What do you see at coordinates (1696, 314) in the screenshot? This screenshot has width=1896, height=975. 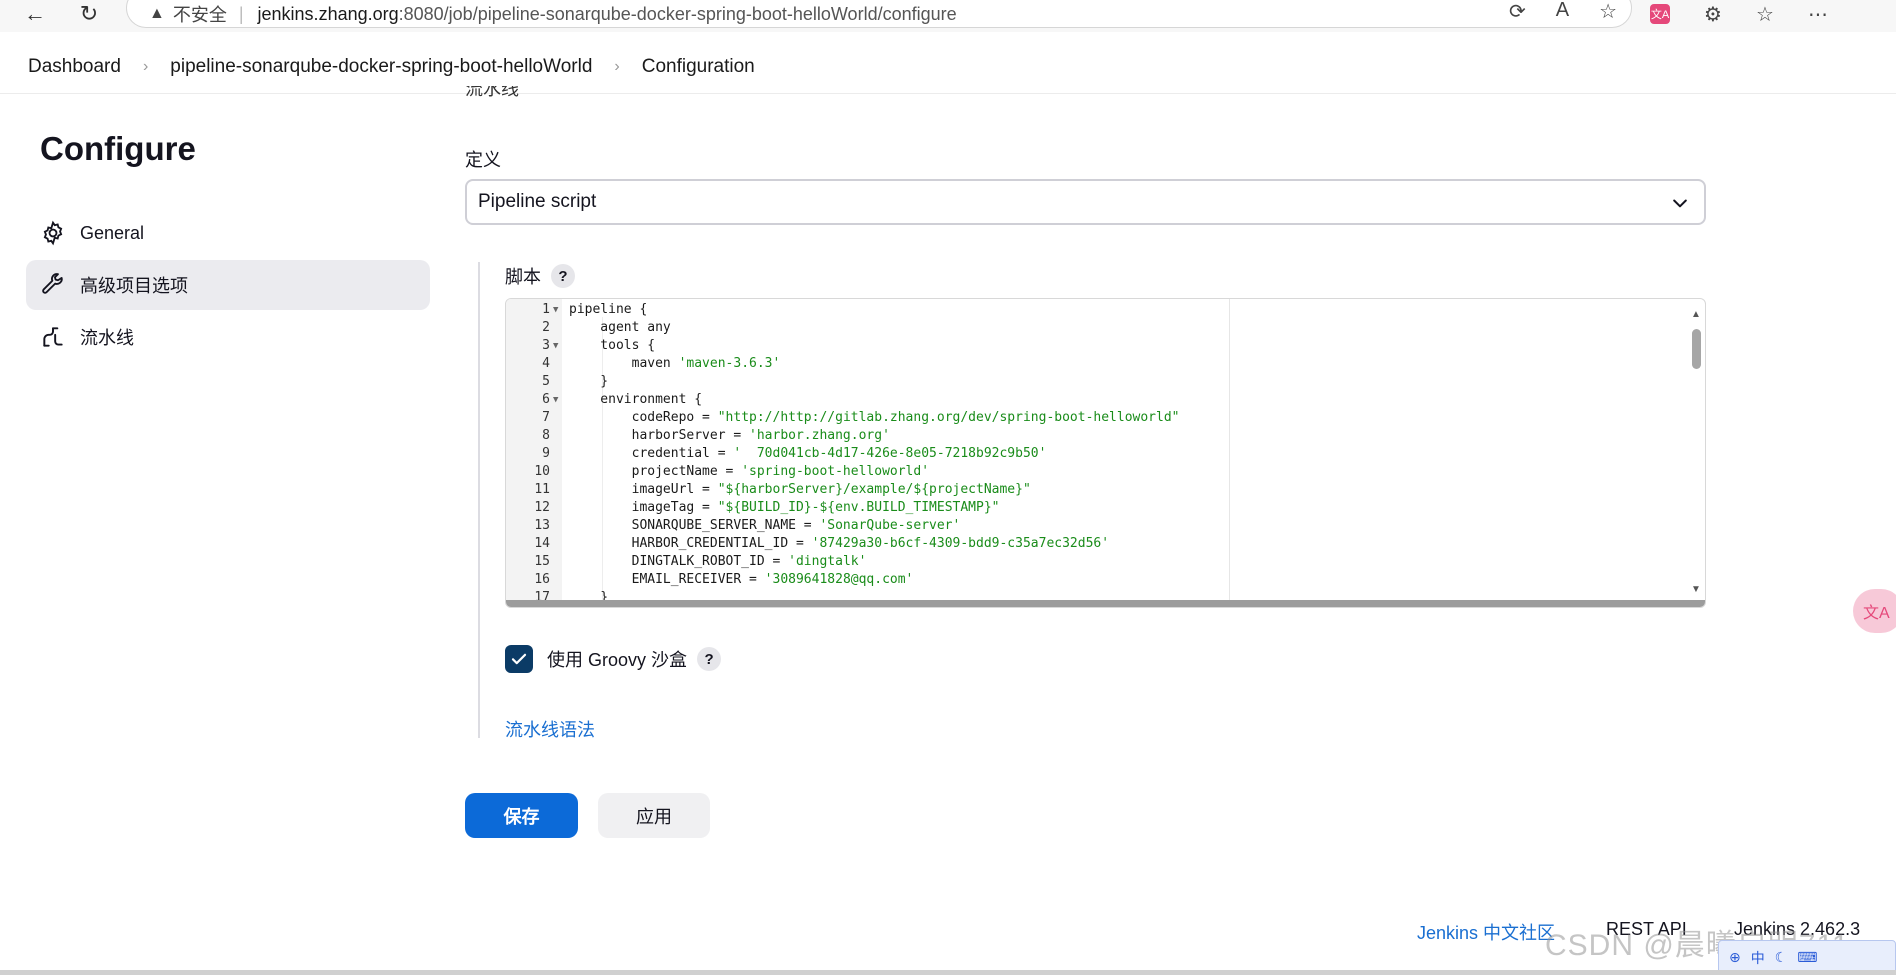 I see `scroll-up-icon: ▲` at bounding box center [1696, 314].